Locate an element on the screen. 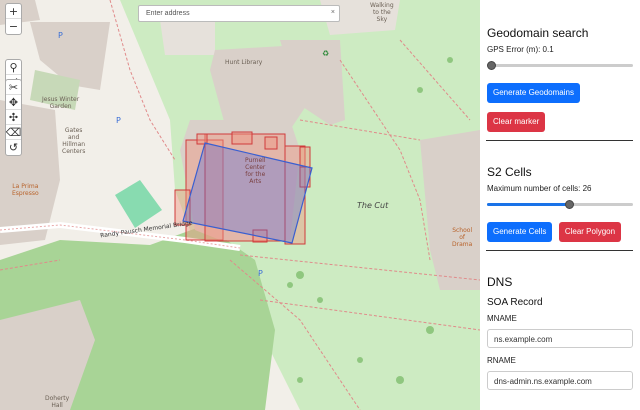 The width and height of the screenshot is (640, 410). rotate-shape-icon: ✣ is located at coordinates (13, 117).